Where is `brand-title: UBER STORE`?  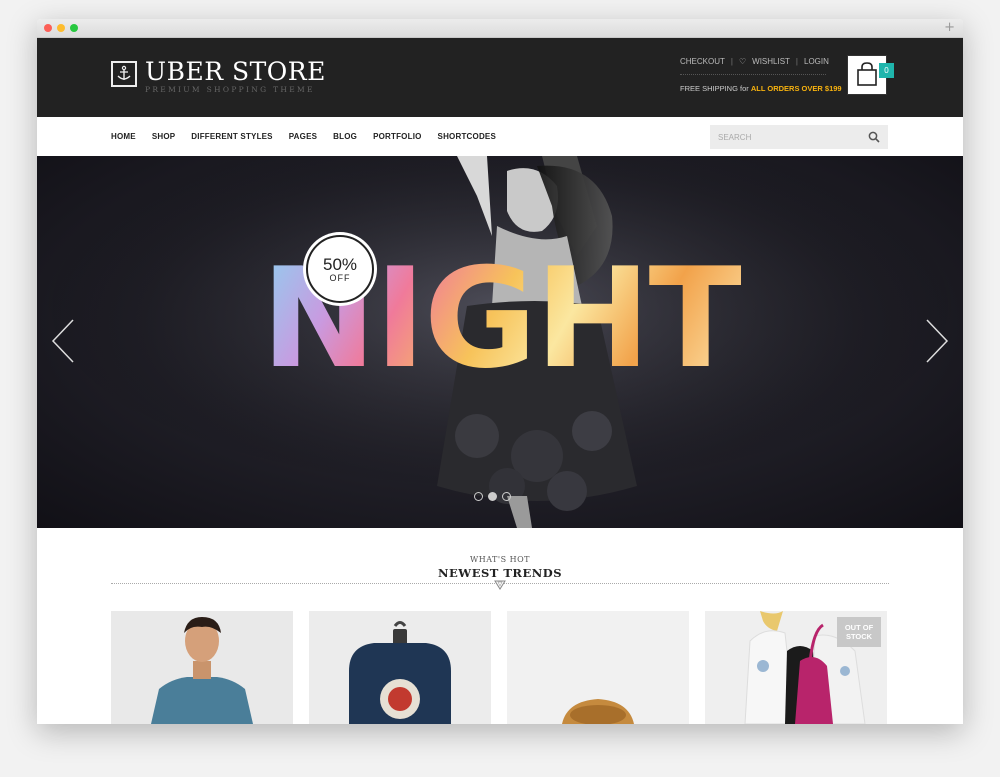
brand-title: UBER STORE is located at coordinates (235, 71).